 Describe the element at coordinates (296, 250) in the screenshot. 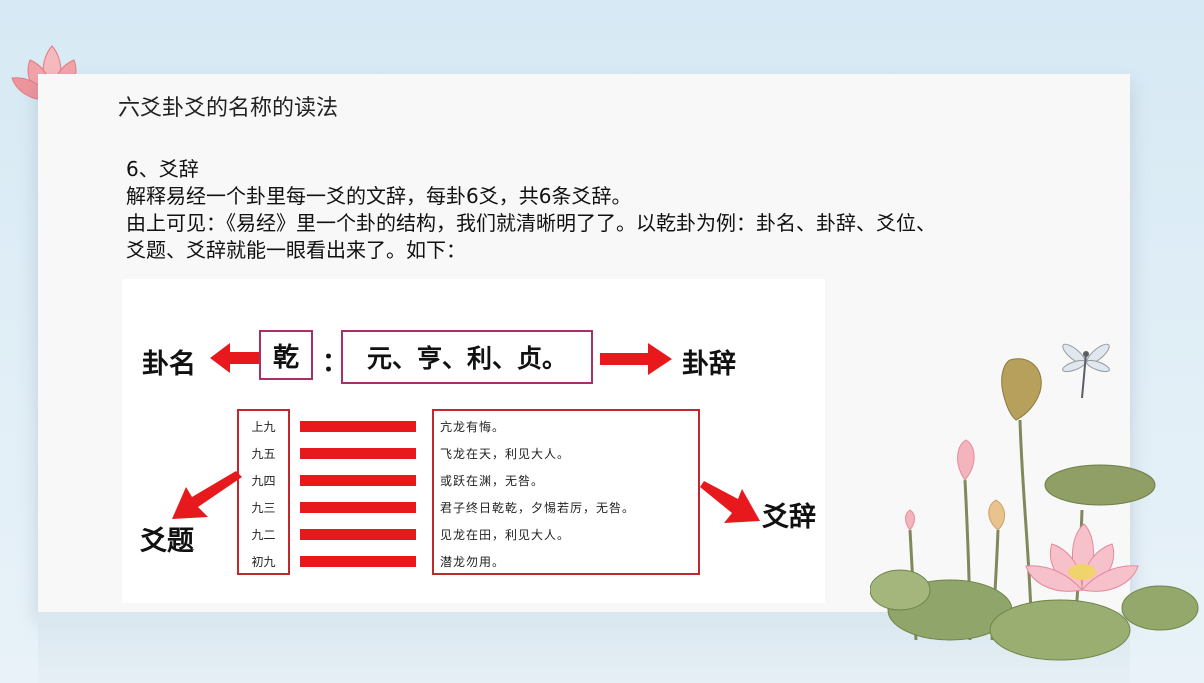

I see `body-line: 爻题、爻辞就能一眼看出来了。如下：` at that location.